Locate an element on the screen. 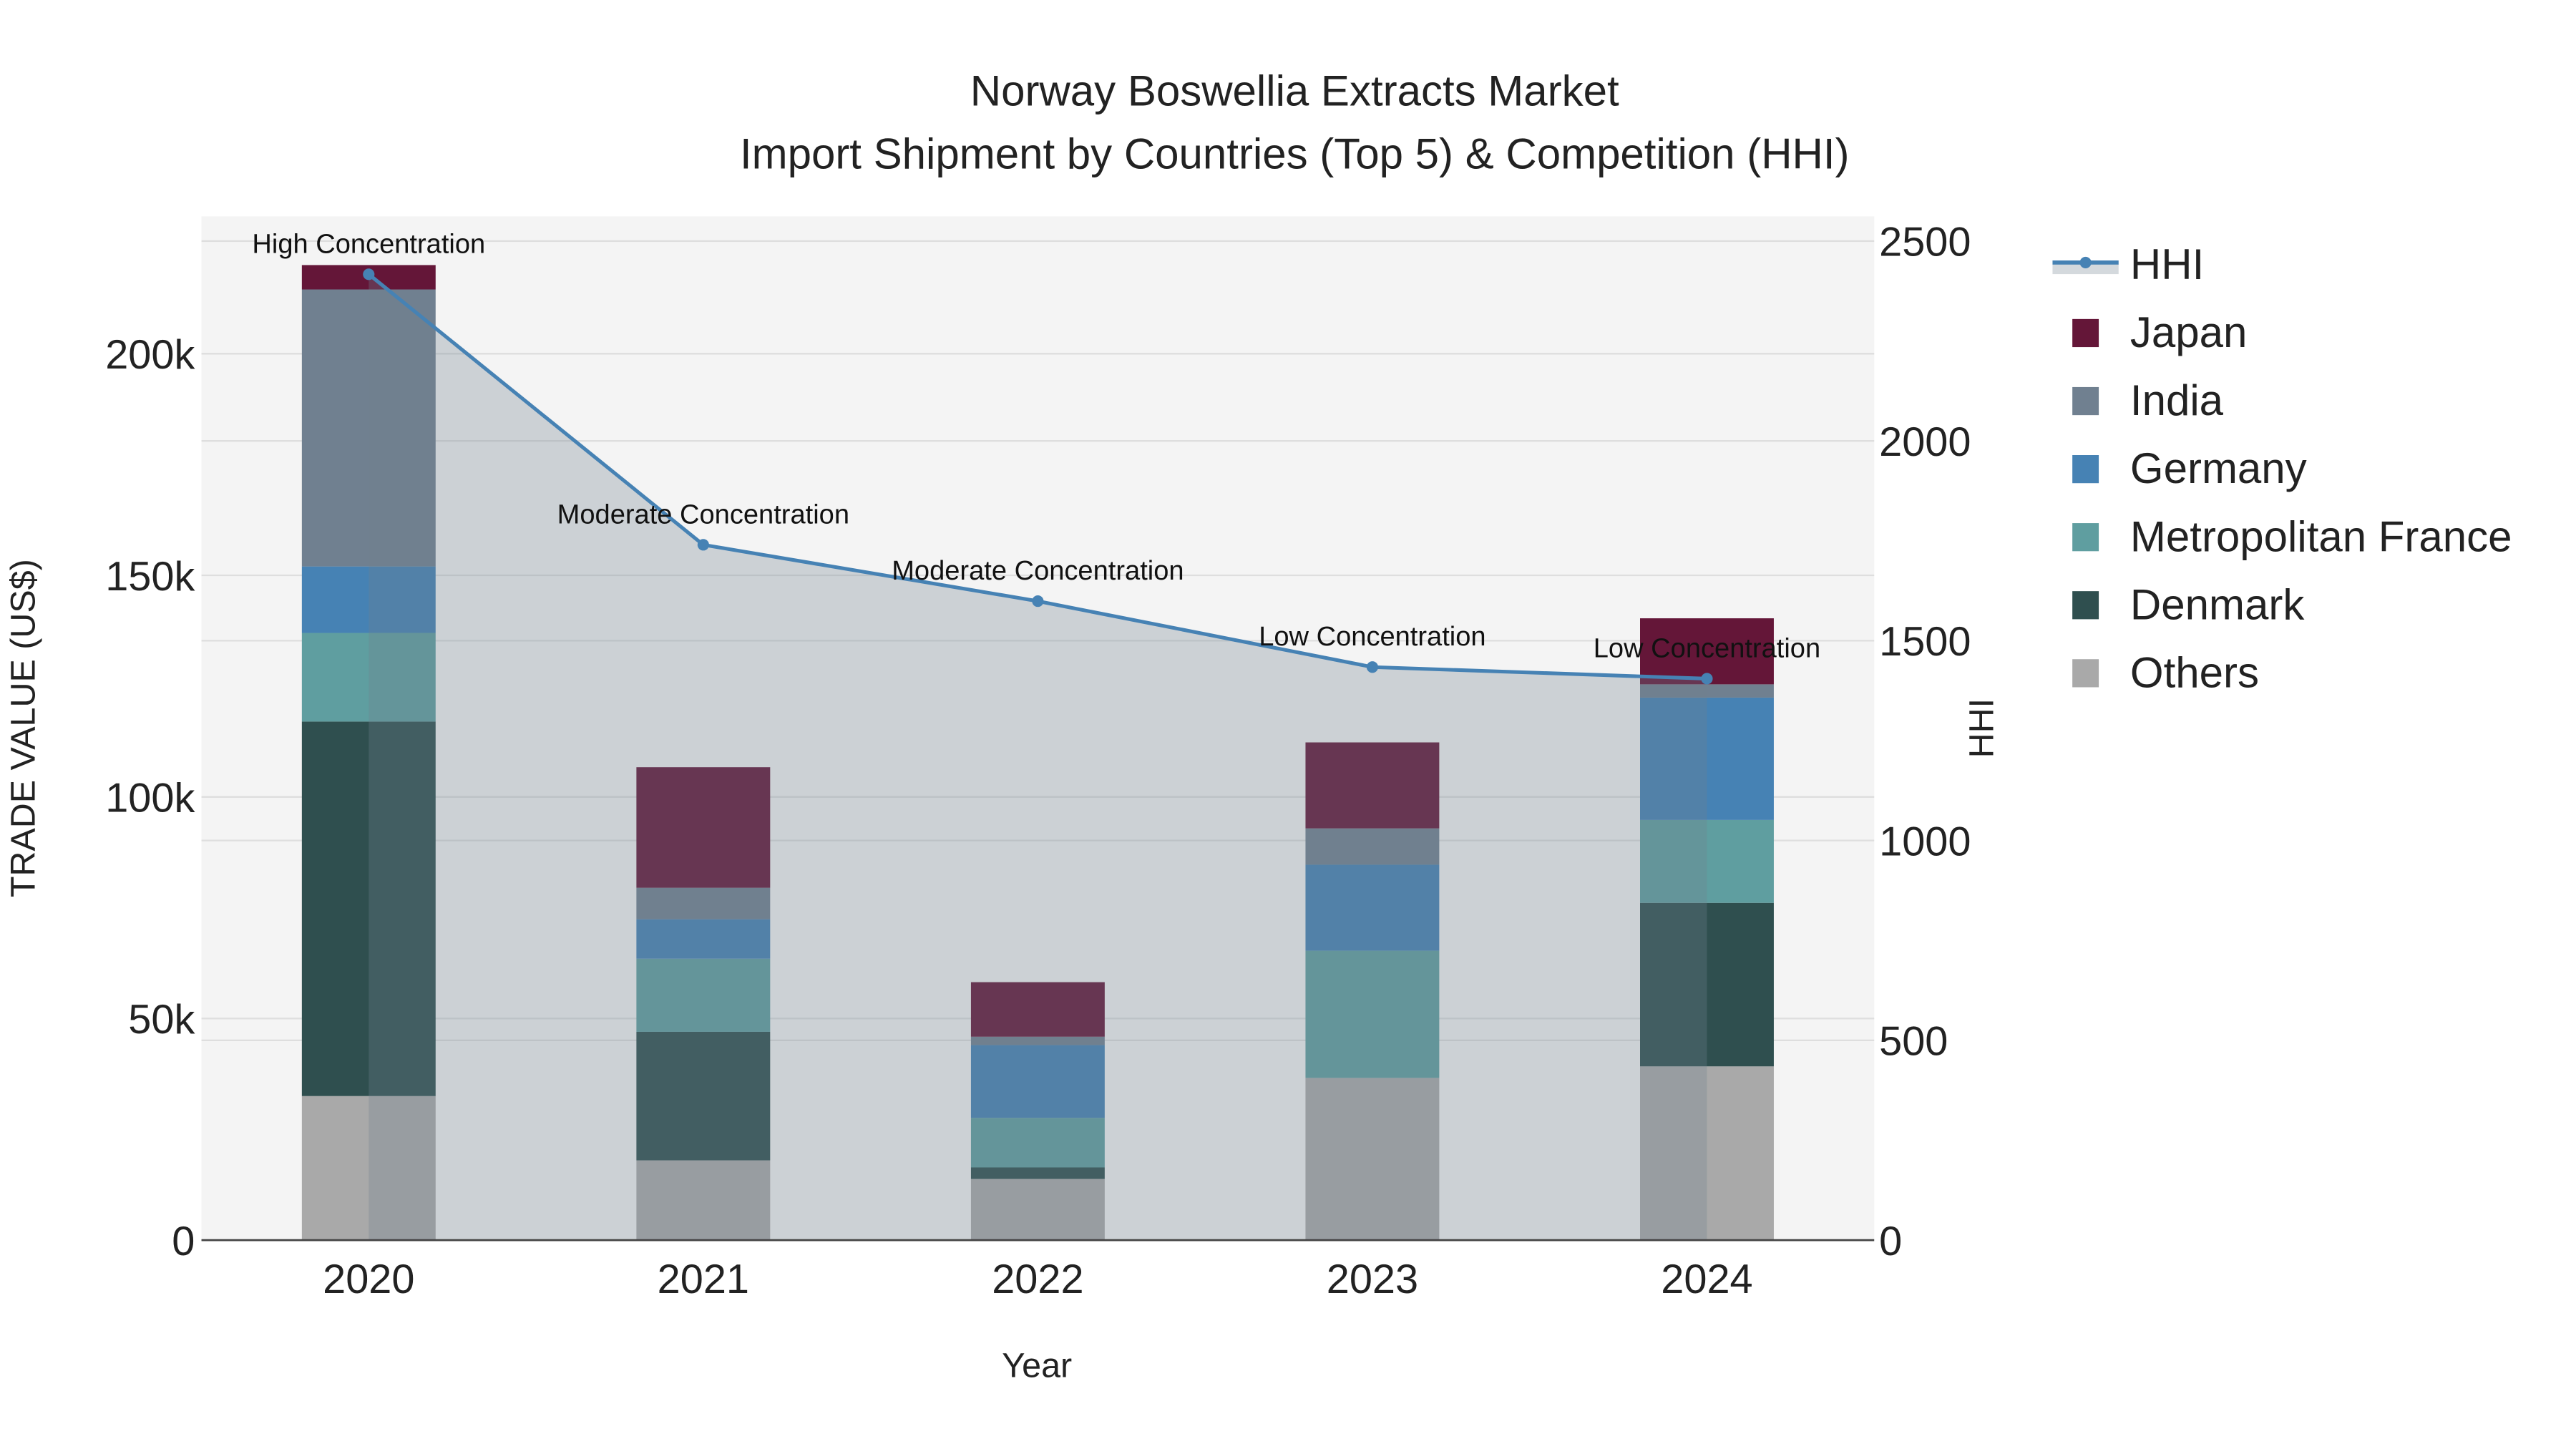 This screenshot has width=2576, height=1449. y2-tick-label: 0 is located at coordinates (1890, 1241).